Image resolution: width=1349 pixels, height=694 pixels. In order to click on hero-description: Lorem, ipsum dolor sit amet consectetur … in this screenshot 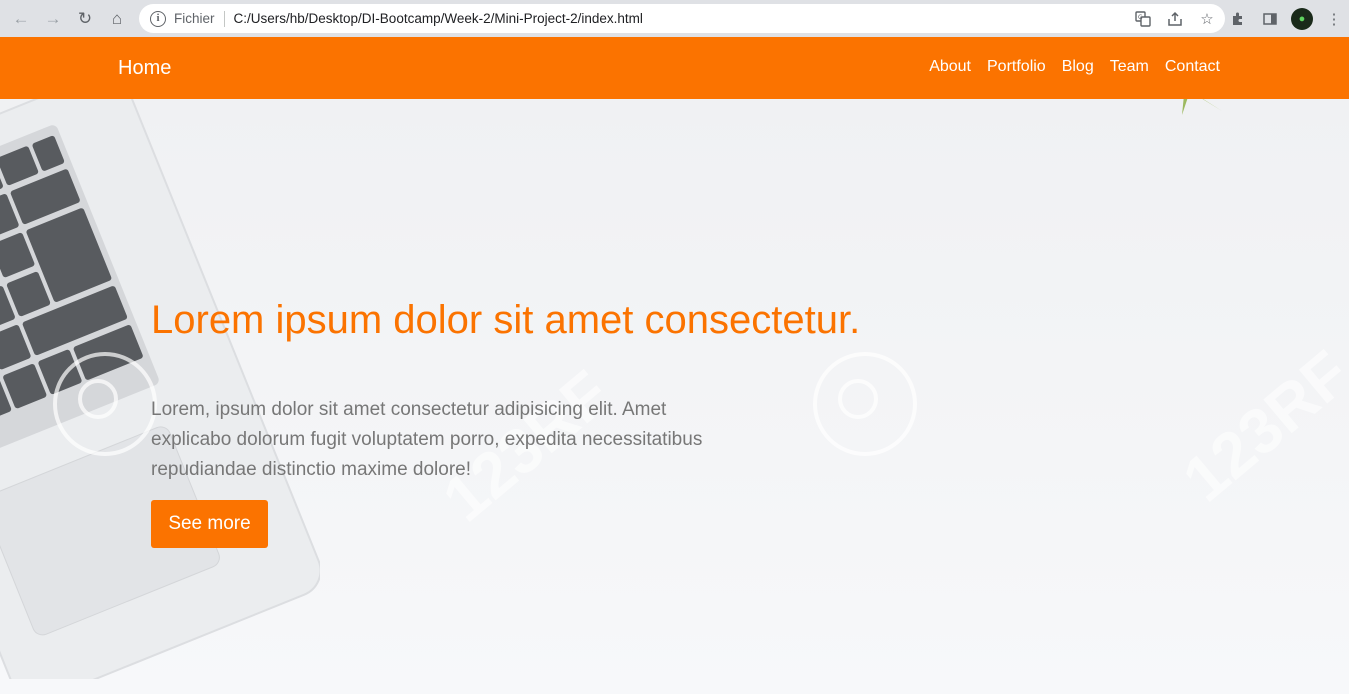, I will do `click(427, 439)`.